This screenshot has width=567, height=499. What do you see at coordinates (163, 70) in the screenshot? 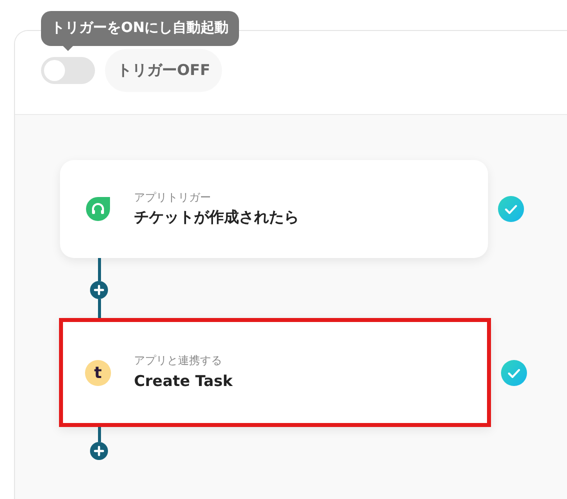
I see `trigger-status: トリガーOFF` at bounding box center [163, 70].